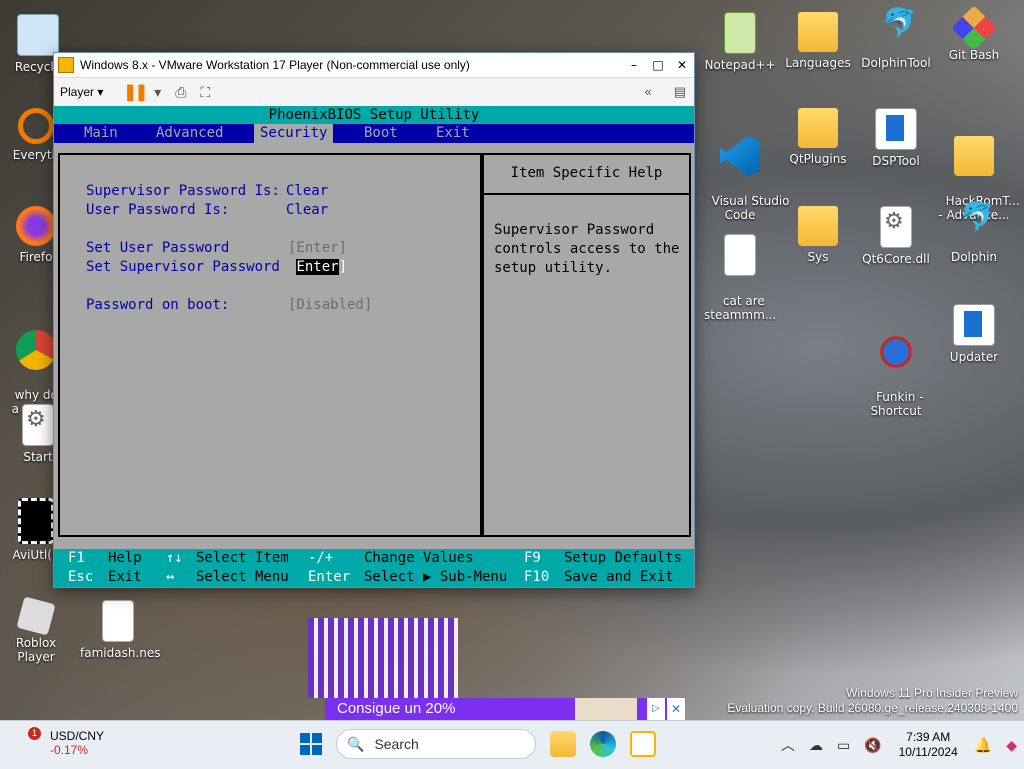 This screenshot has height=769, width=1024. Describe the element at coordinates (396, 708) in the screenshot. I see `ad-text: Consigue un 20%` at that location.